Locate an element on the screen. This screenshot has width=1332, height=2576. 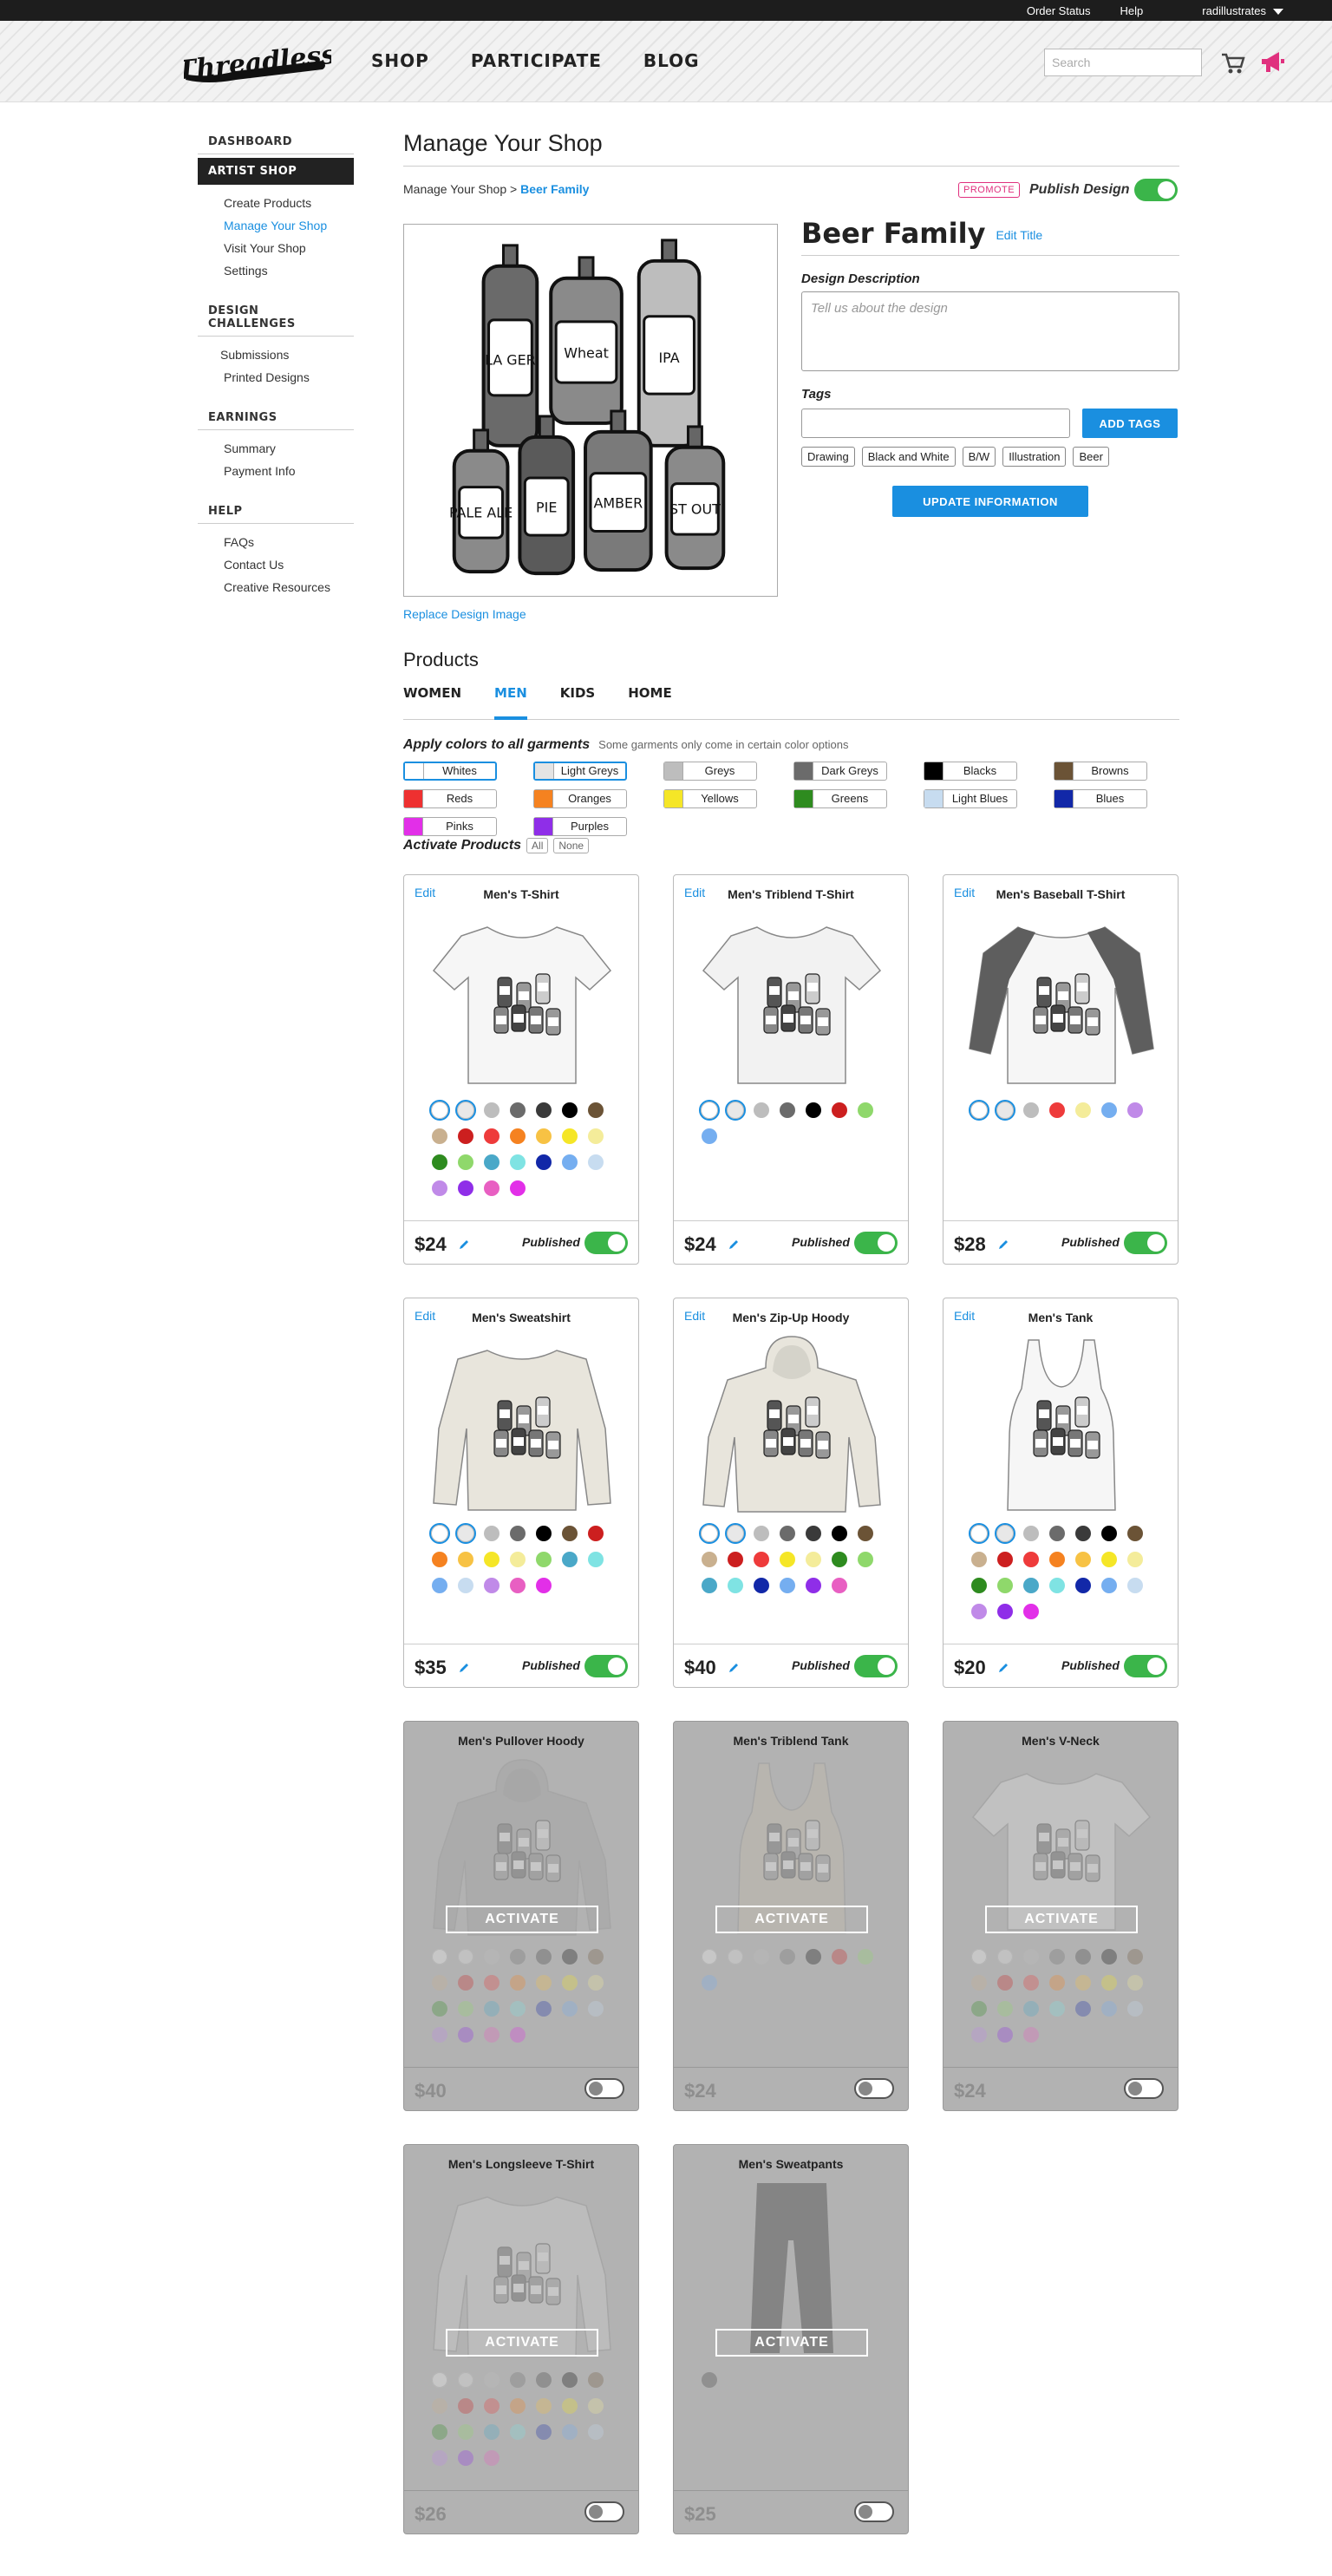
product-card-mens-triblend-tank: Men's Triblend Tank ACTIVATE $24 is located at coordinates (791, 1916).